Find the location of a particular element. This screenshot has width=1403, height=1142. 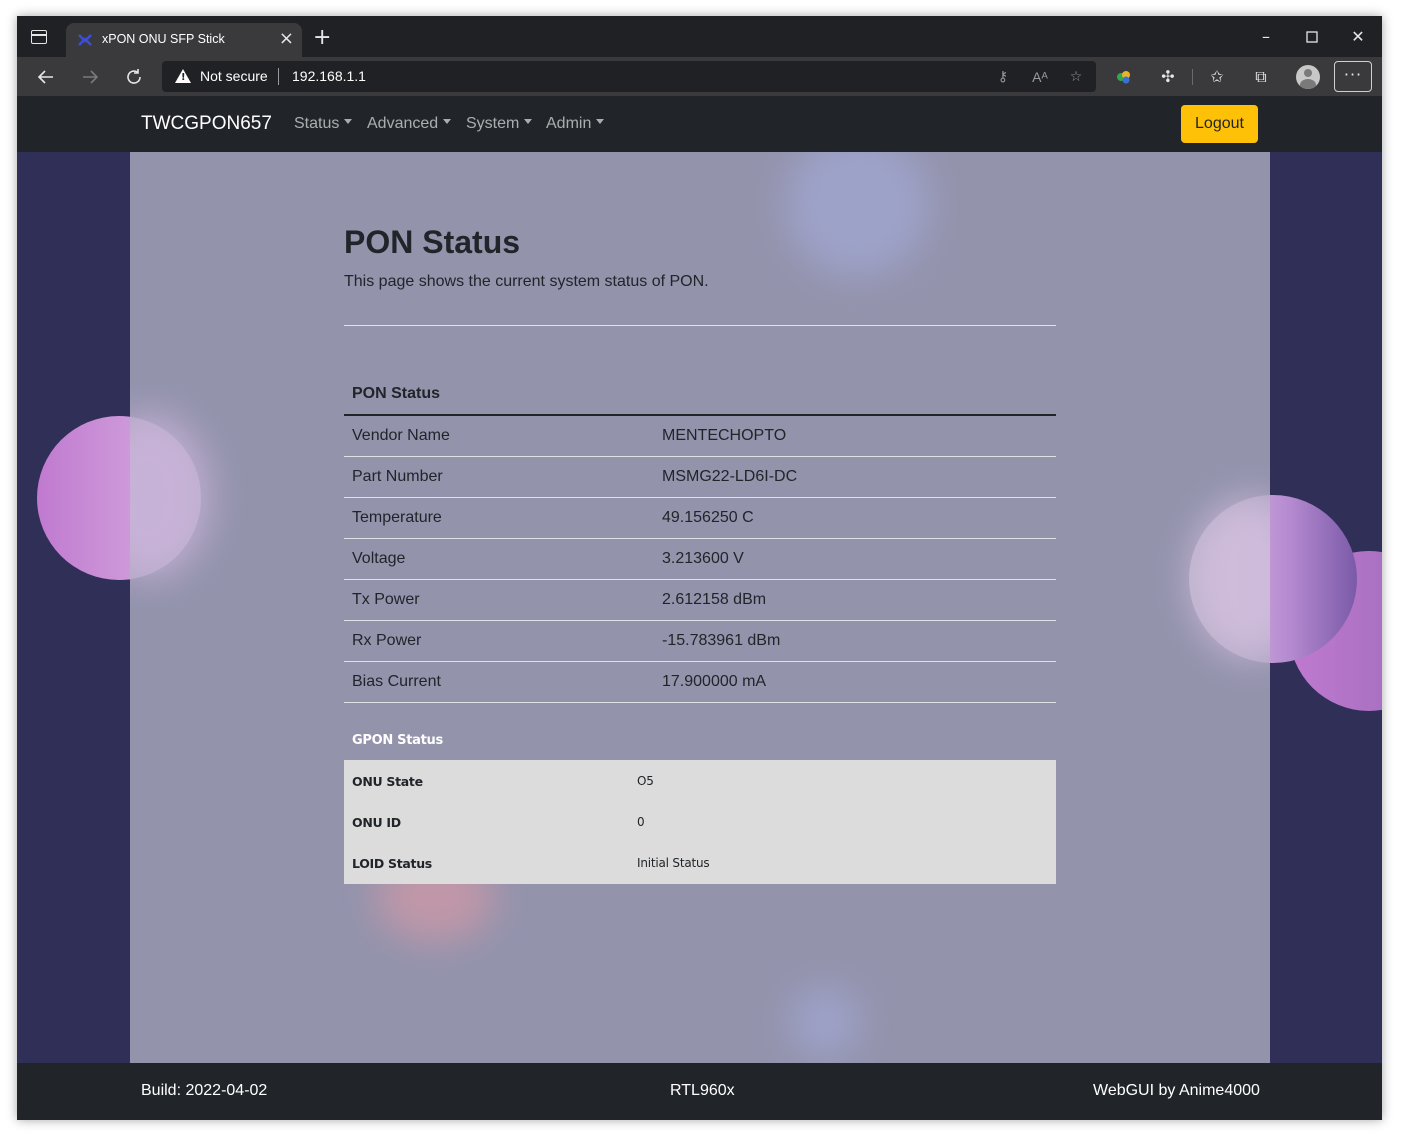

warning-icon: ! is located at coordinates (183, 76).